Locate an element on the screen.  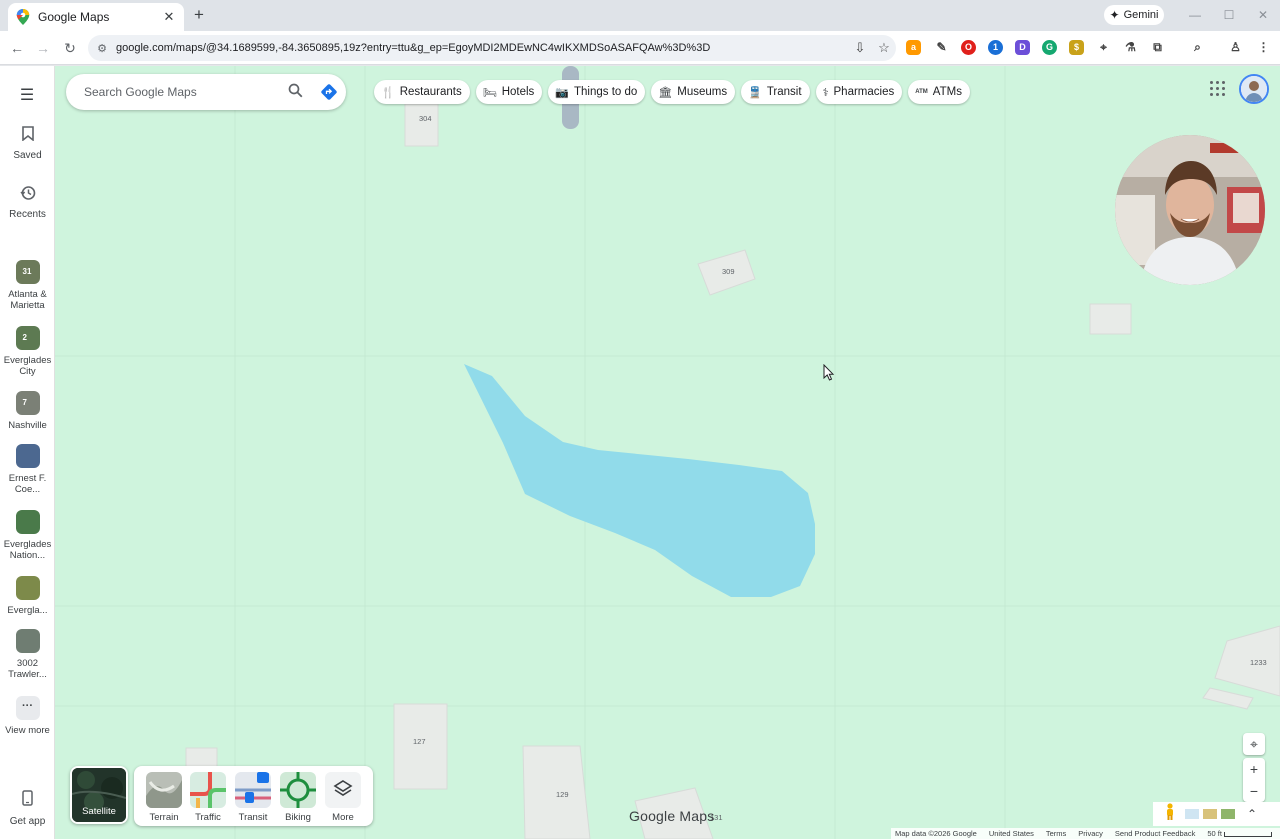
biking-label: Biking is located at coordinates (298, 817).